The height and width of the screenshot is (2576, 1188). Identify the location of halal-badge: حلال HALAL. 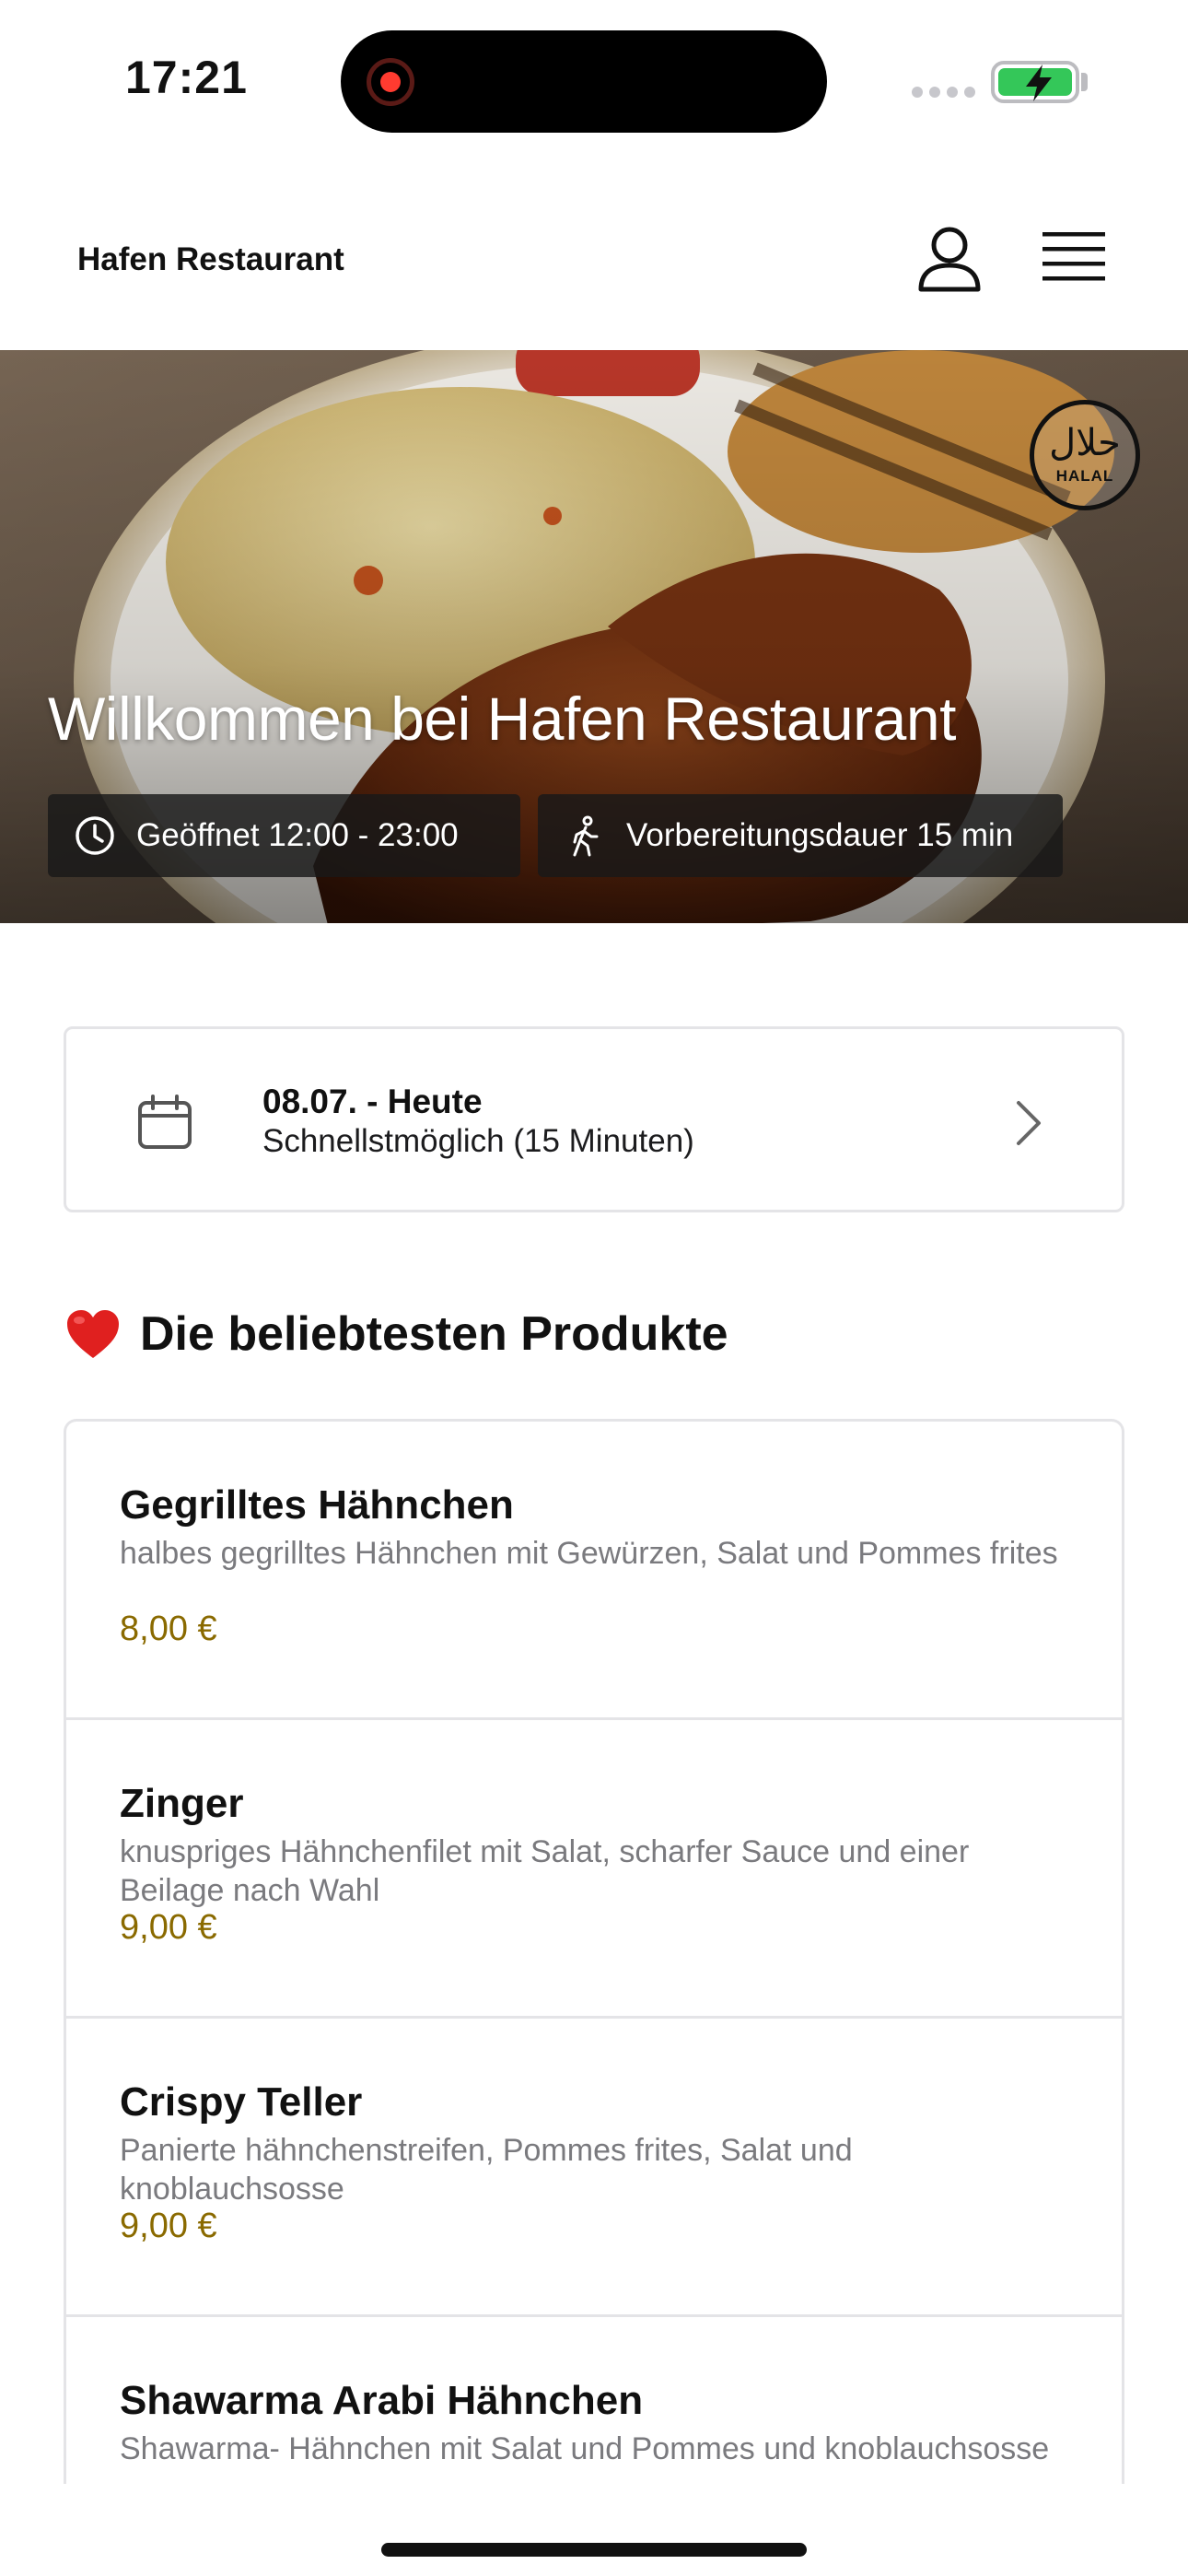
(1085, 455).